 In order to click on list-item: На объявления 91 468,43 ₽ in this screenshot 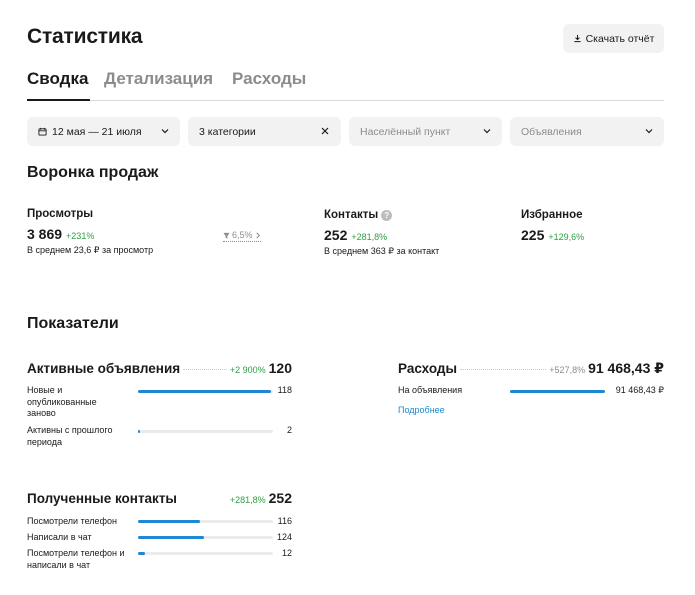, I will do `click(531, 392)`.